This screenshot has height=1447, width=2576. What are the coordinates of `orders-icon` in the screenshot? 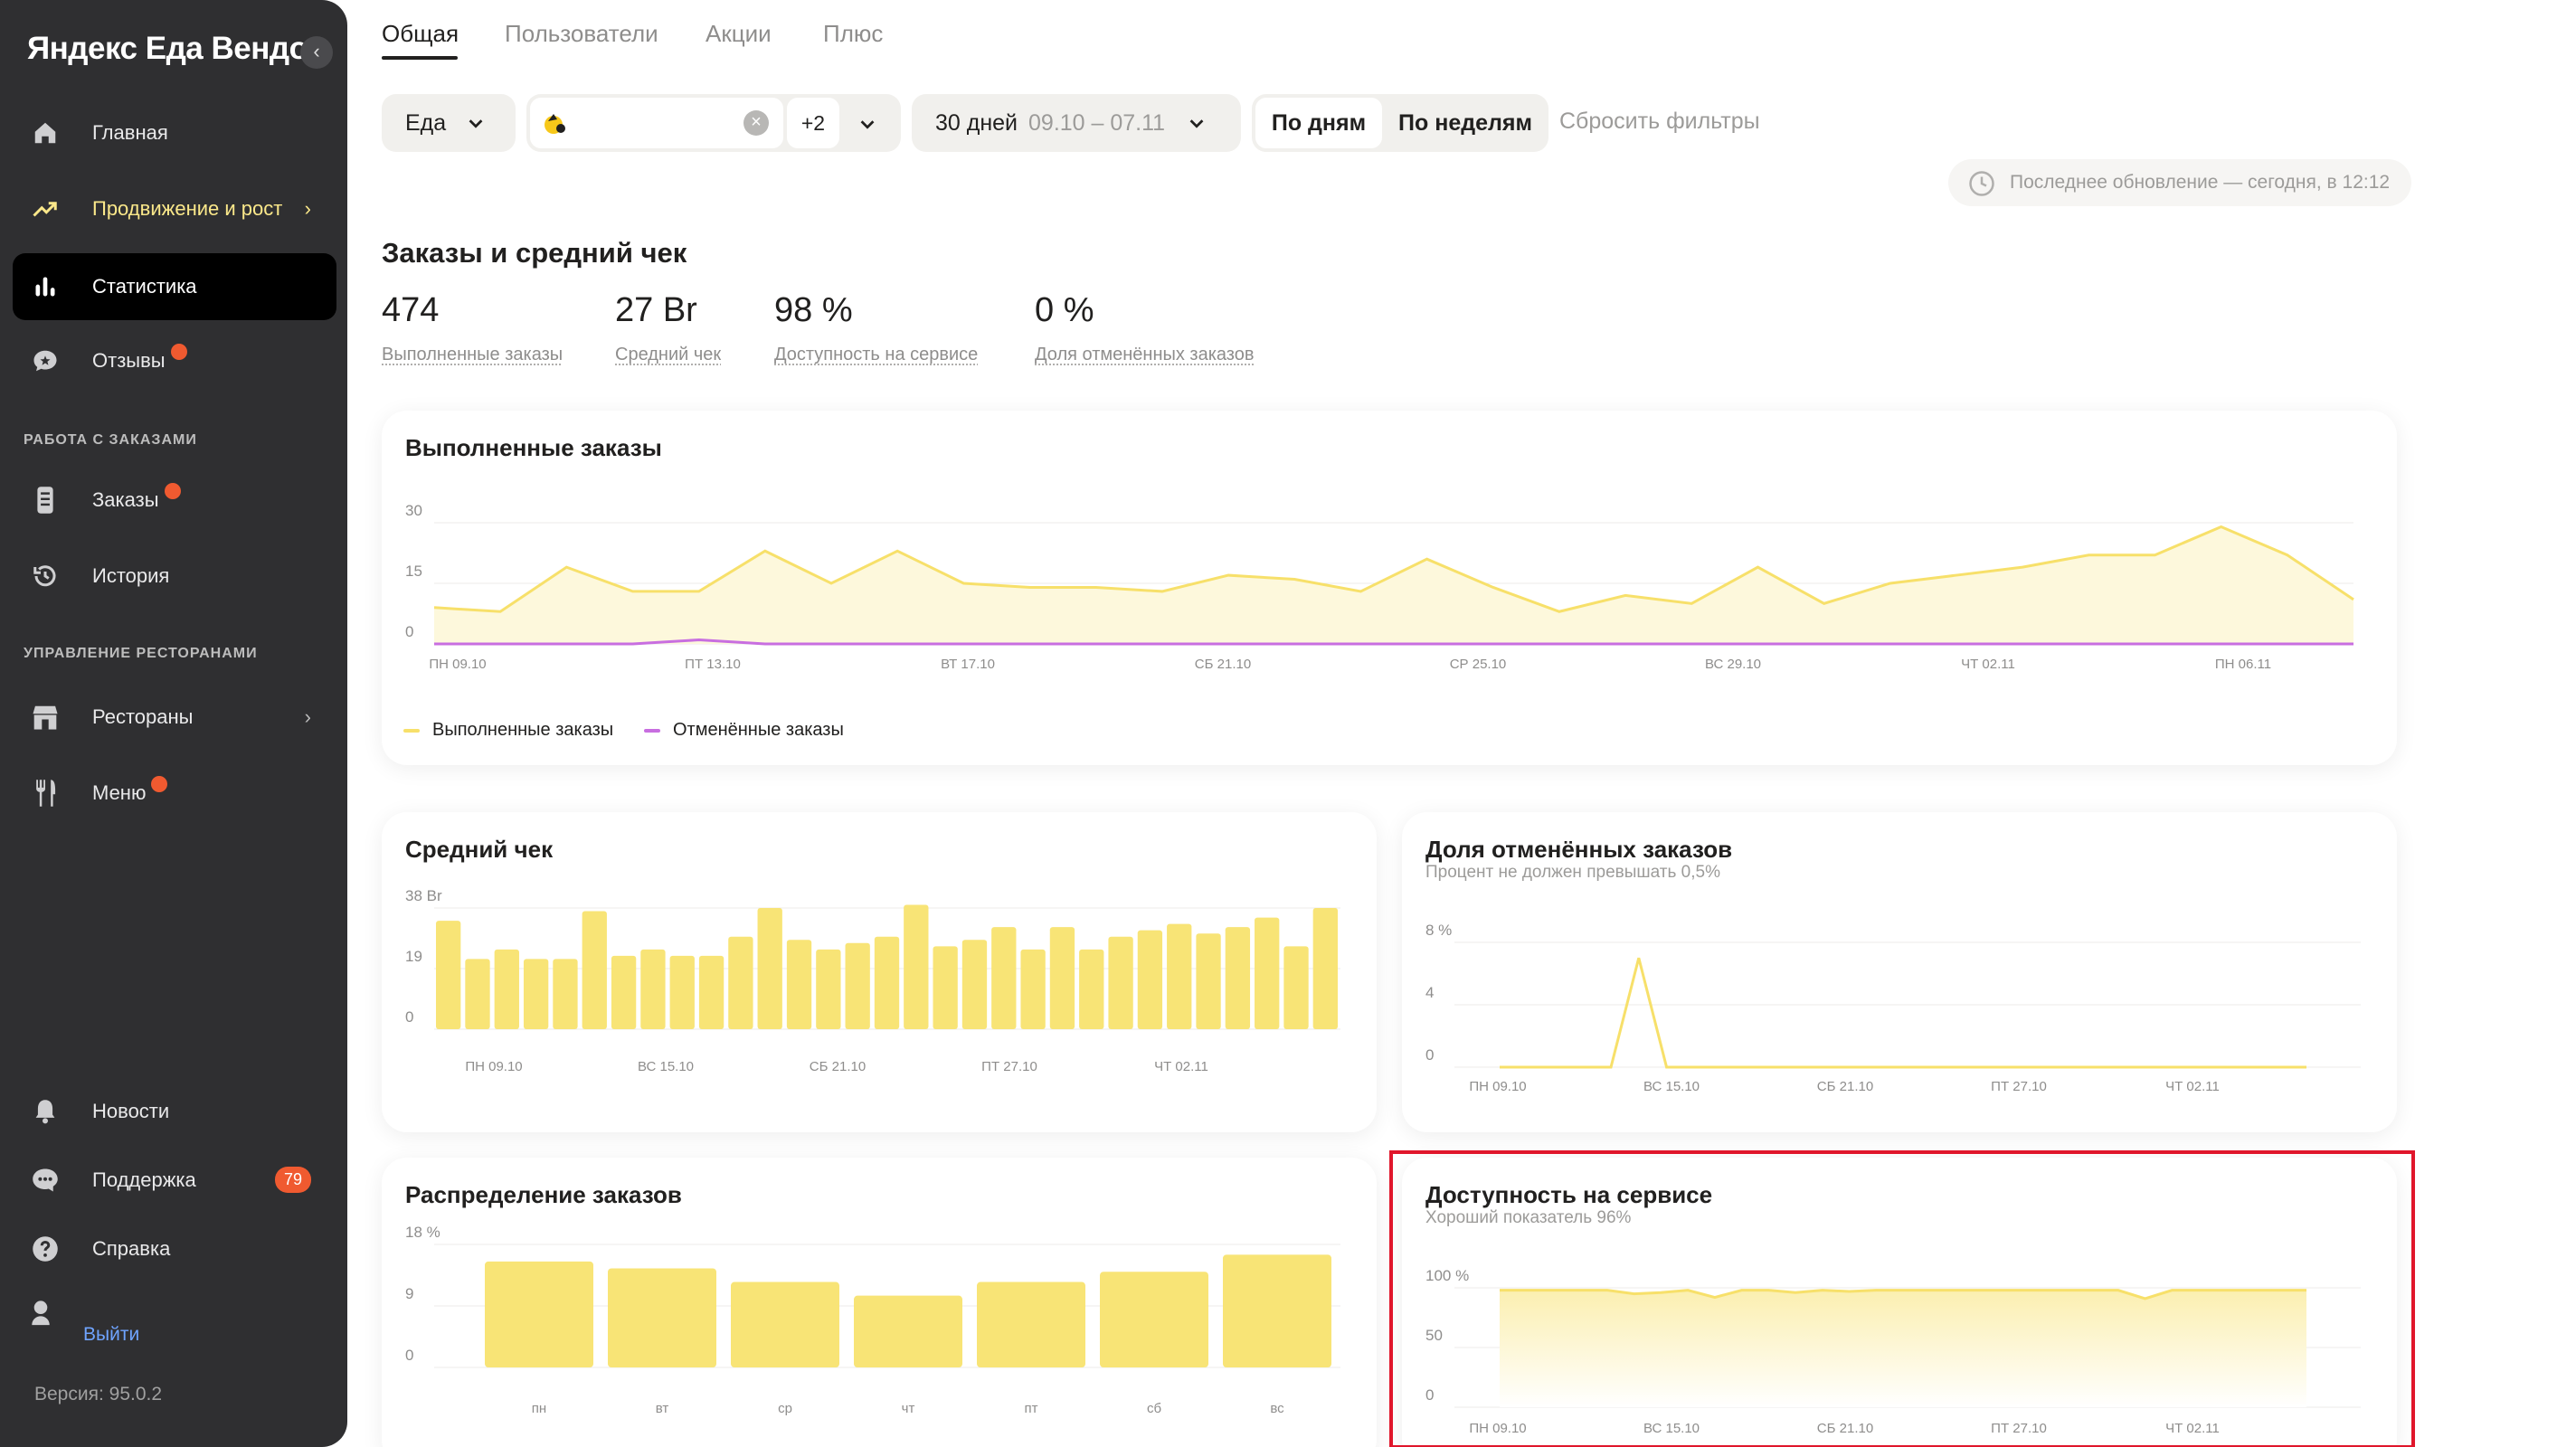 It's located at (45, 501).